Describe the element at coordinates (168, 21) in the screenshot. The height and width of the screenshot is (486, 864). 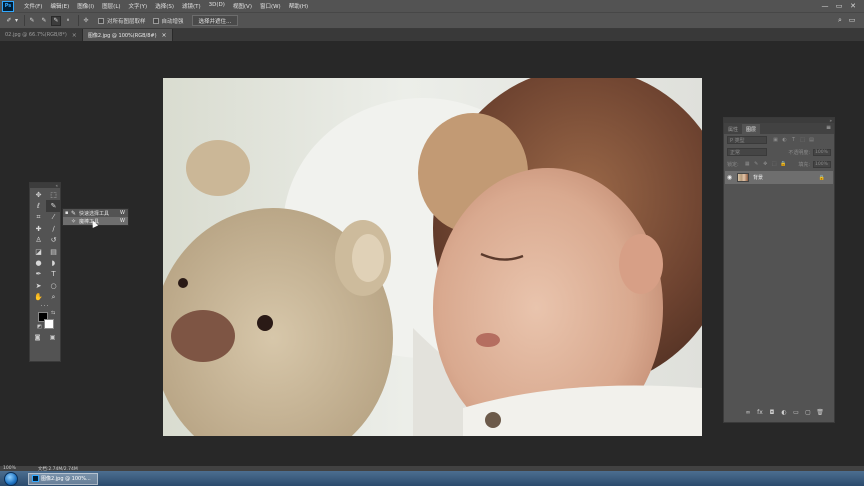
I see `auto-enhance-checkbox: 自动增强` at that location.